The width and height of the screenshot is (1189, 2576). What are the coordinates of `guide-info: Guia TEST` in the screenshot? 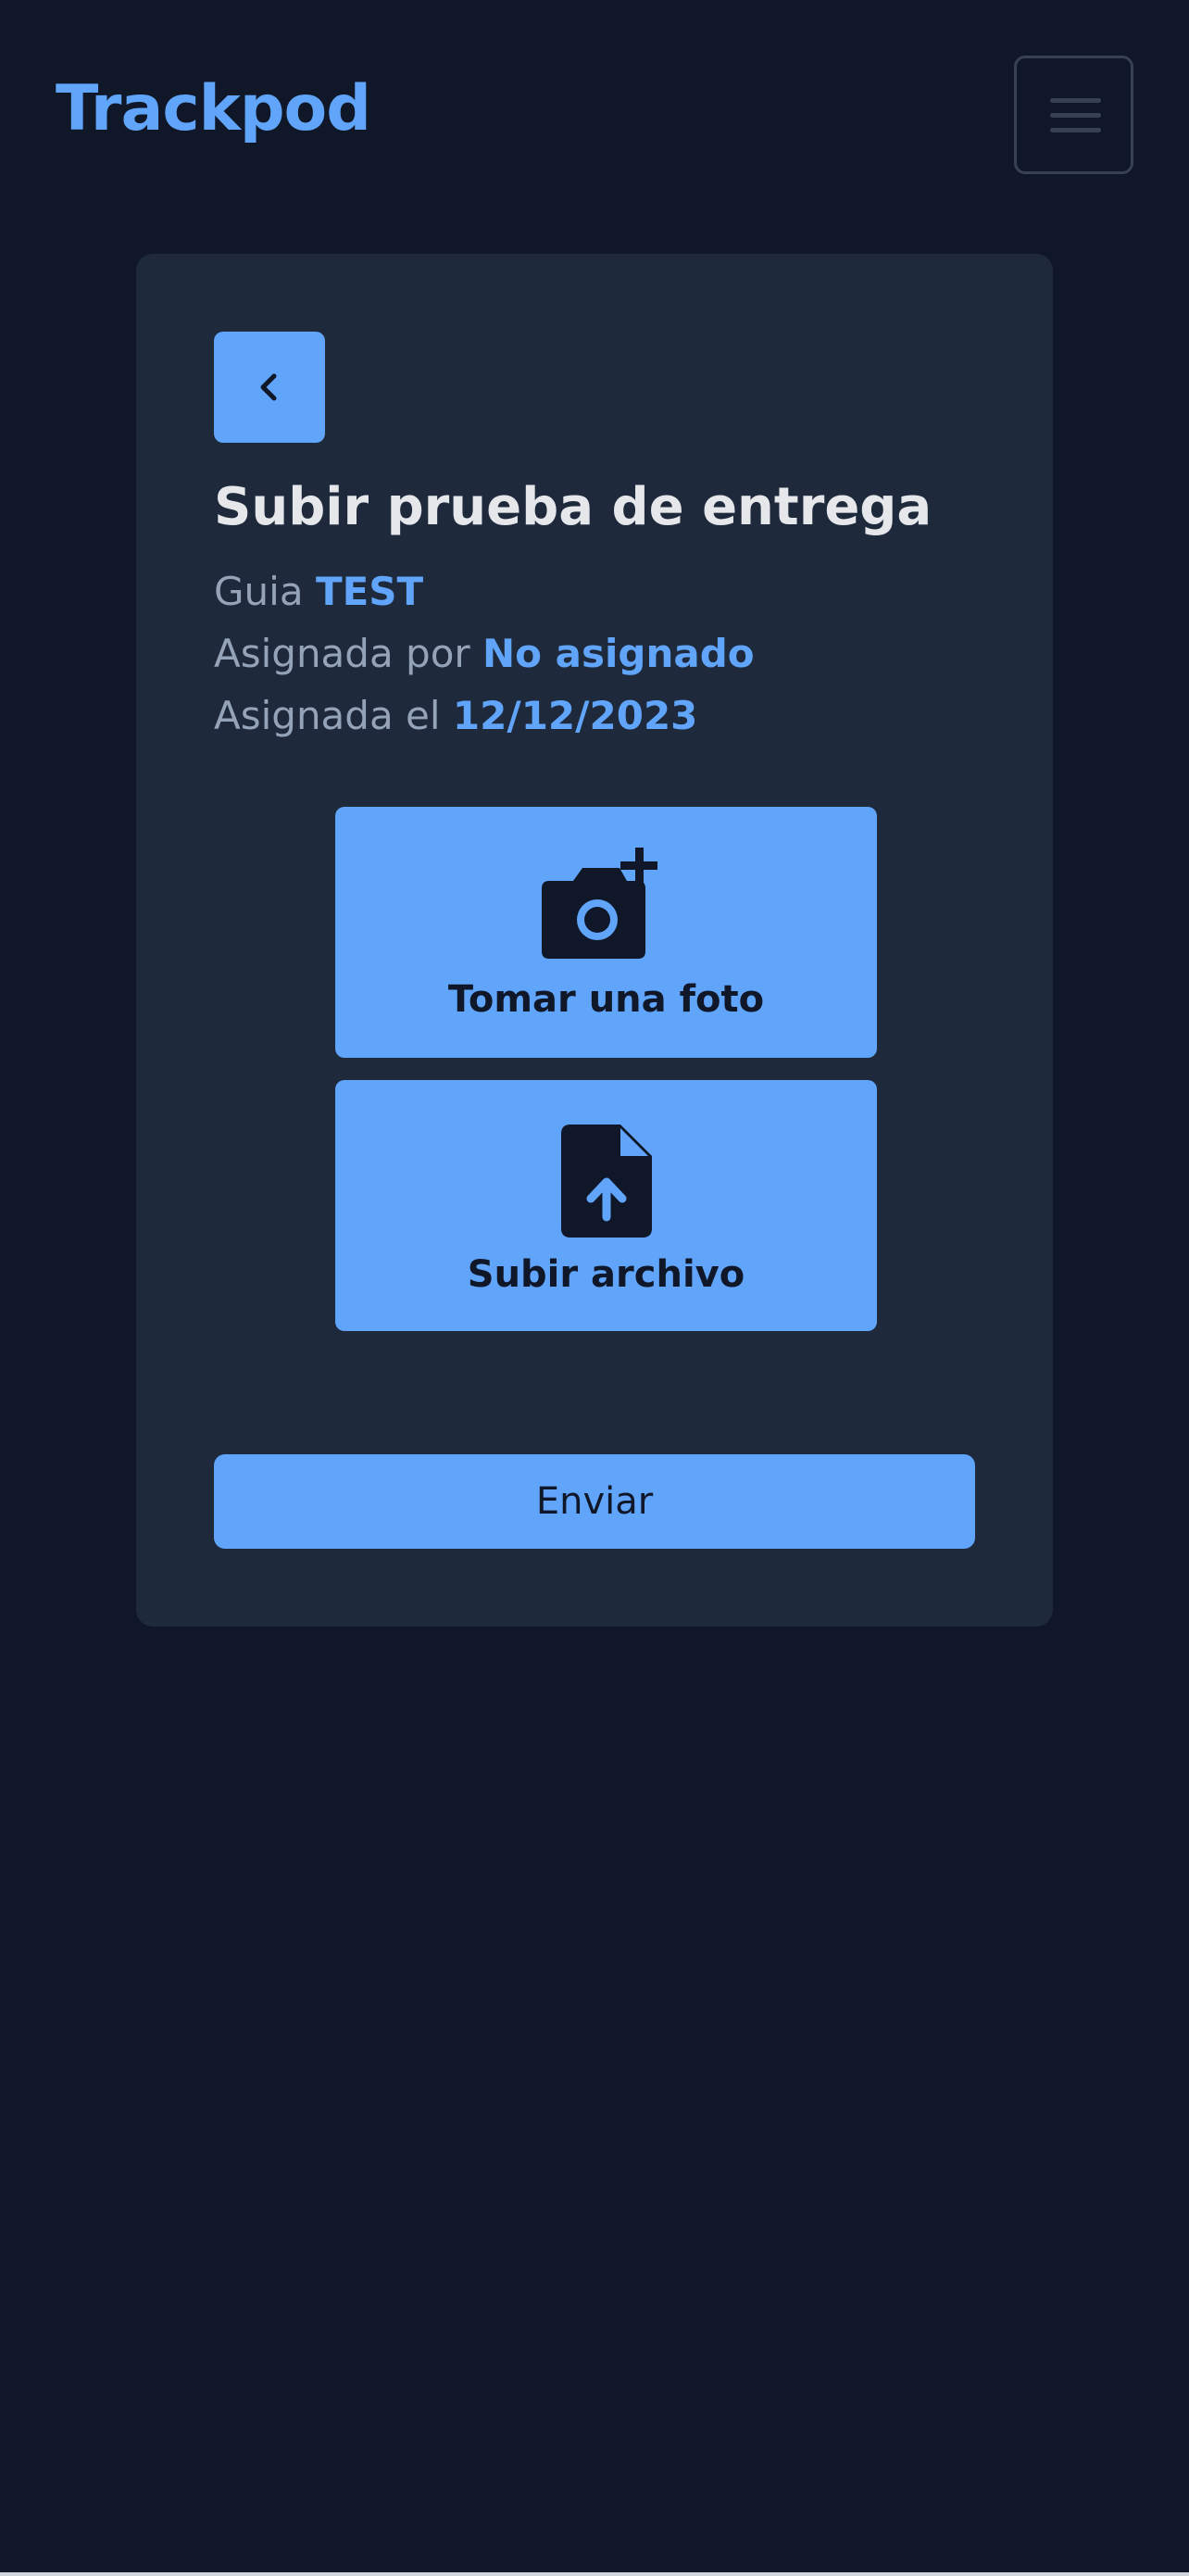 It's located at (318, 592).